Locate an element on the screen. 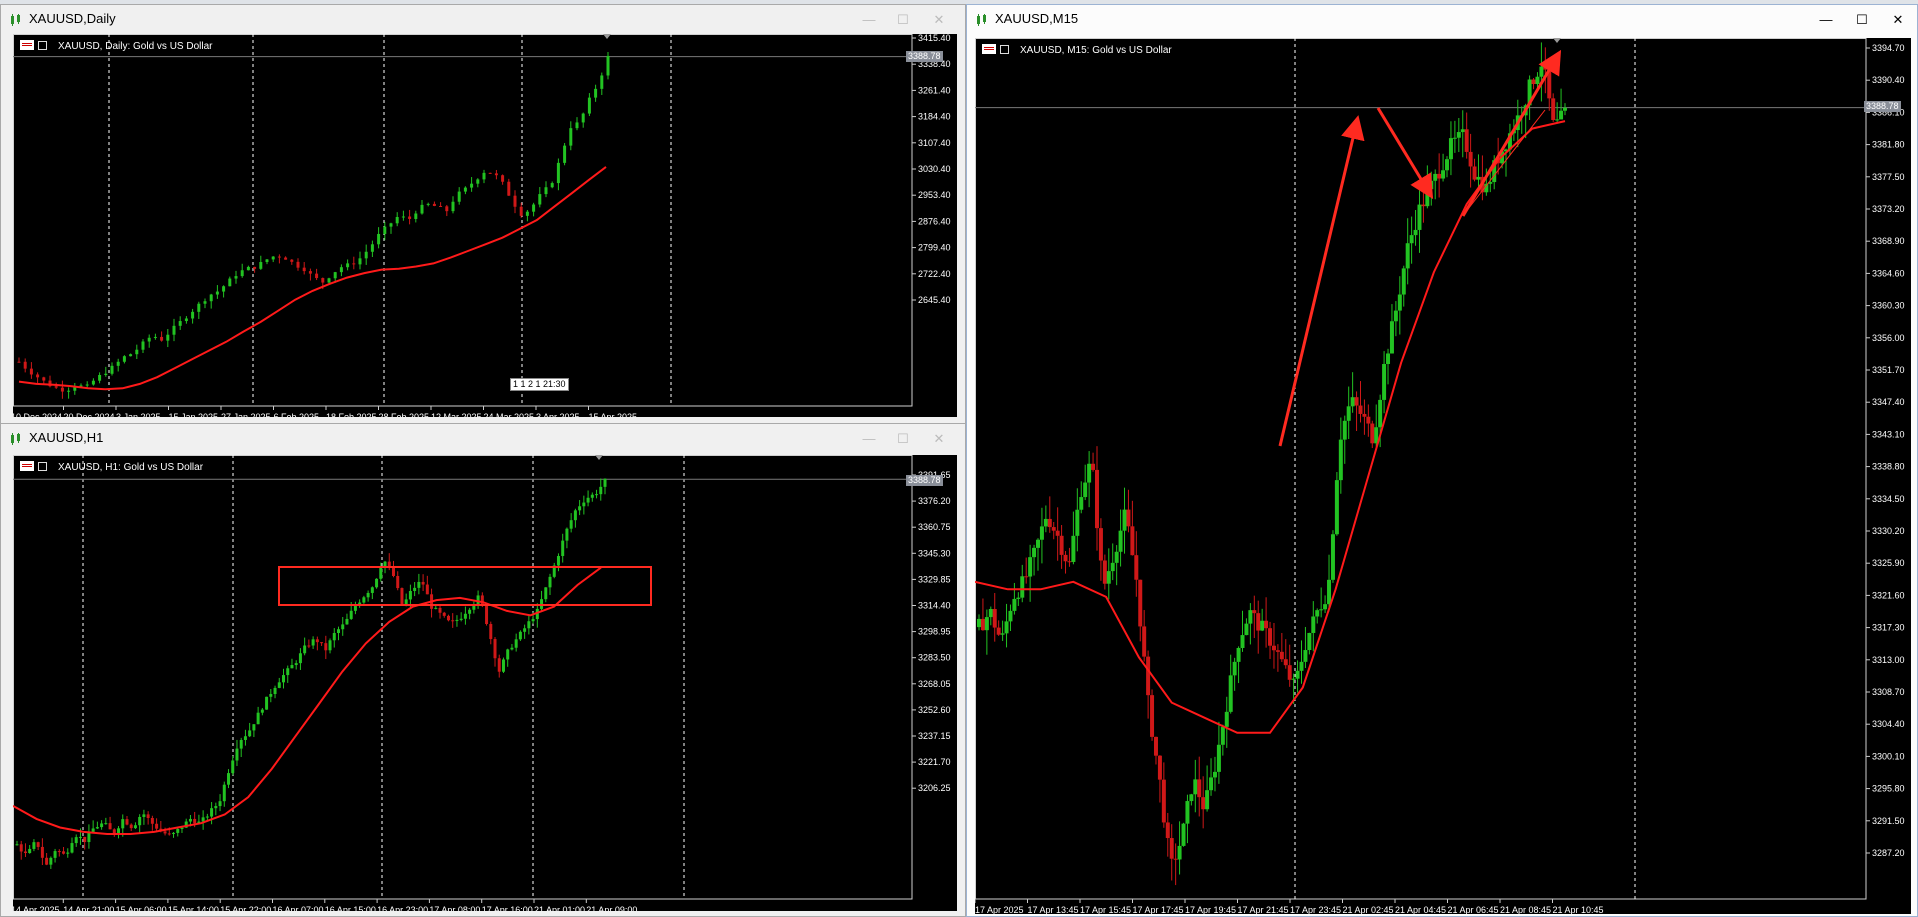 This screenshot has width=1918, height=917. time-axis-label: 21 Apr 04:45 is located at coordinates (1420, 909).